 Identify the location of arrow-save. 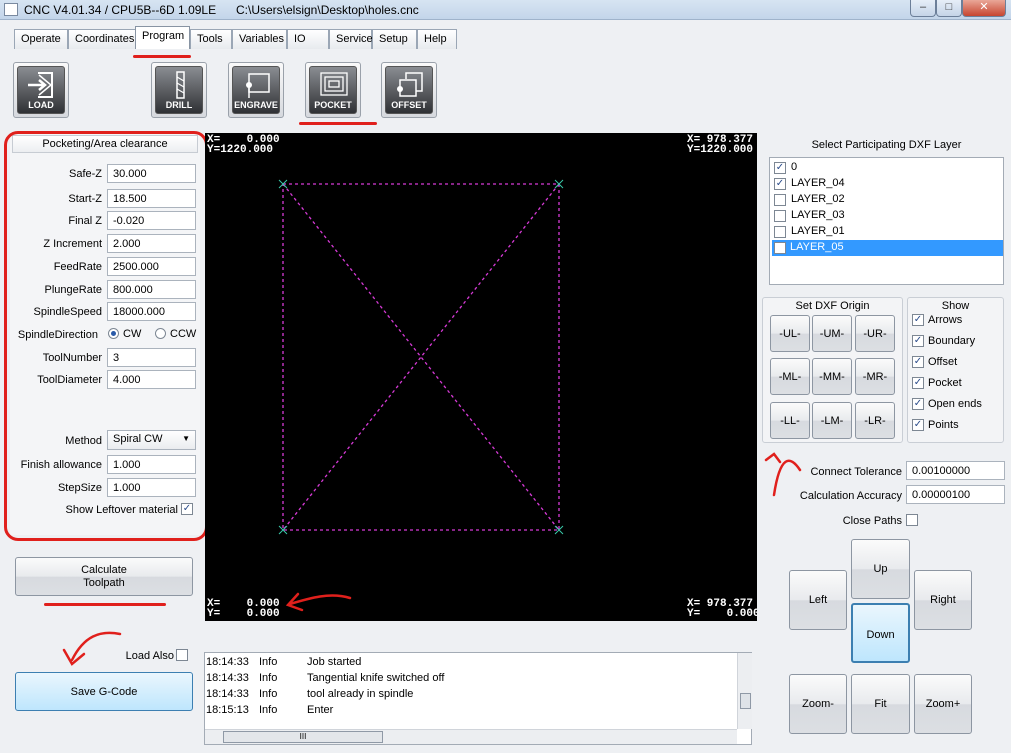
(96, 646).